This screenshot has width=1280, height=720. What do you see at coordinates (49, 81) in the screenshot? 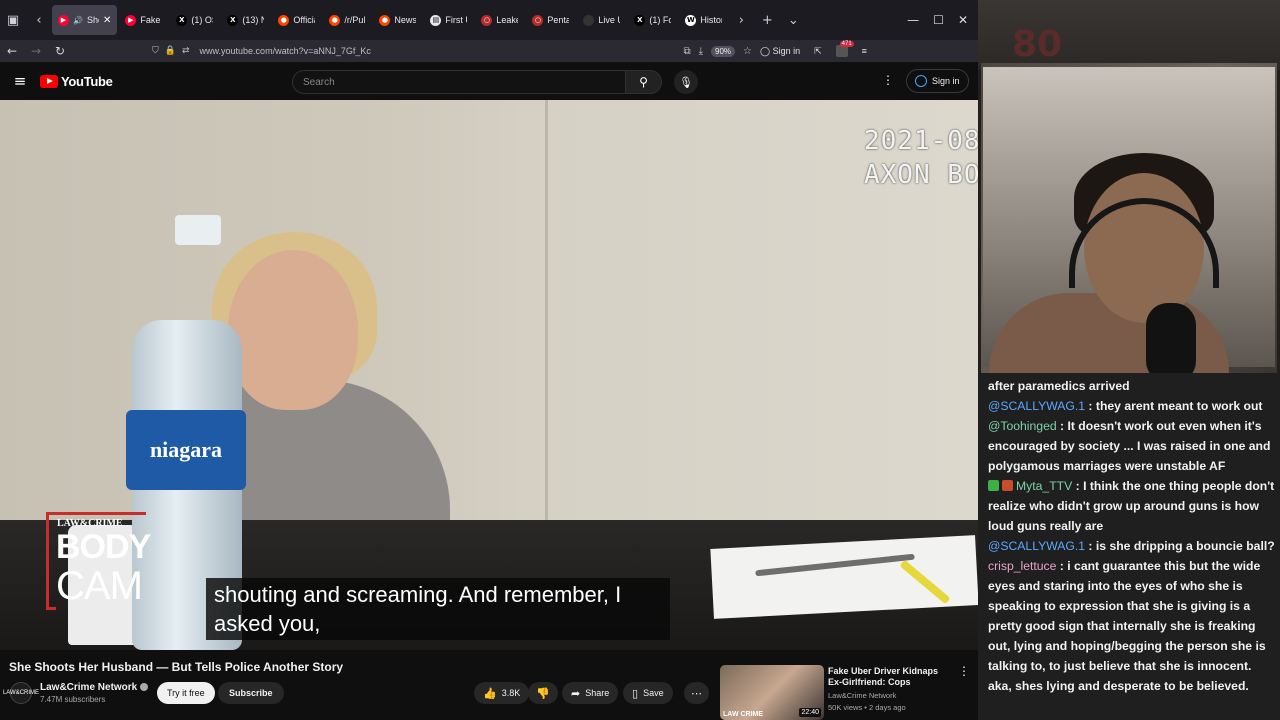
I see `youtube-play-icon` at bounding box center [49, 81].